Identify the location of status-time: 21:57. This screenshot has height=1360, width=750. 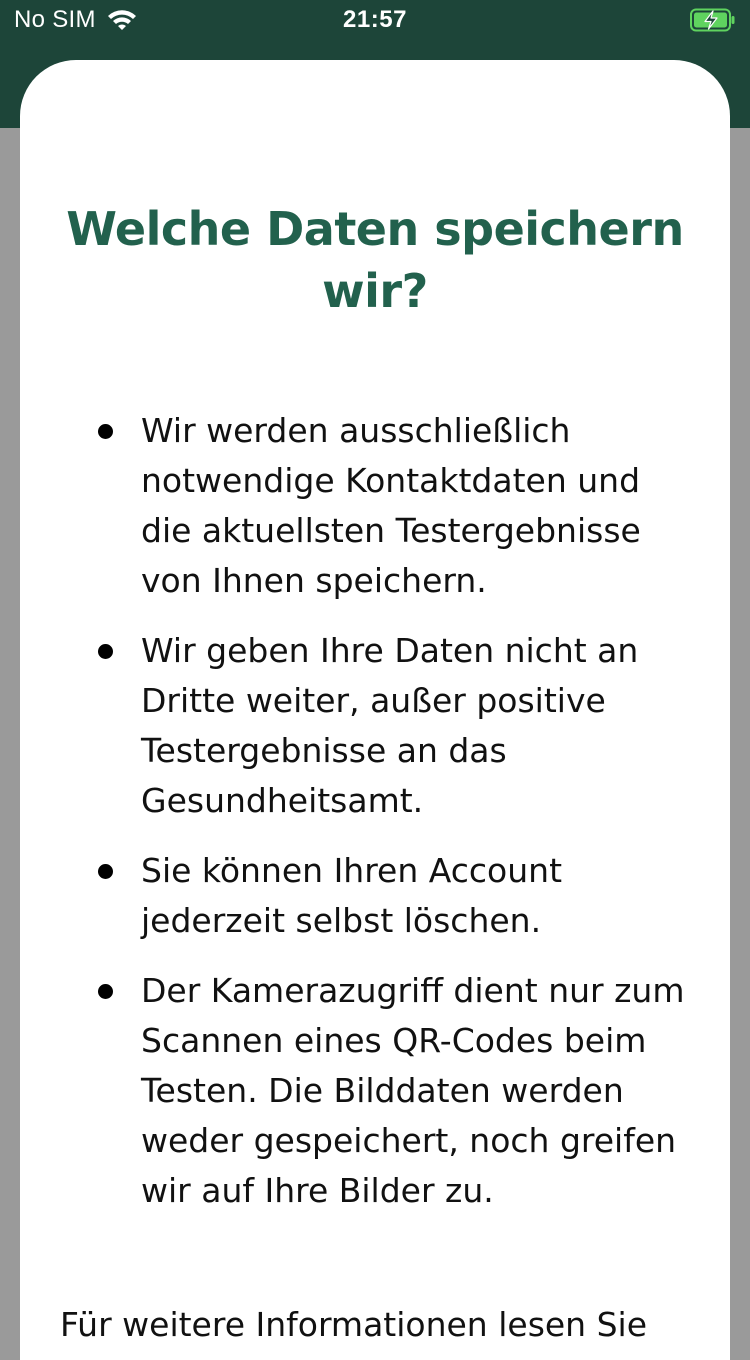
(375, 19).